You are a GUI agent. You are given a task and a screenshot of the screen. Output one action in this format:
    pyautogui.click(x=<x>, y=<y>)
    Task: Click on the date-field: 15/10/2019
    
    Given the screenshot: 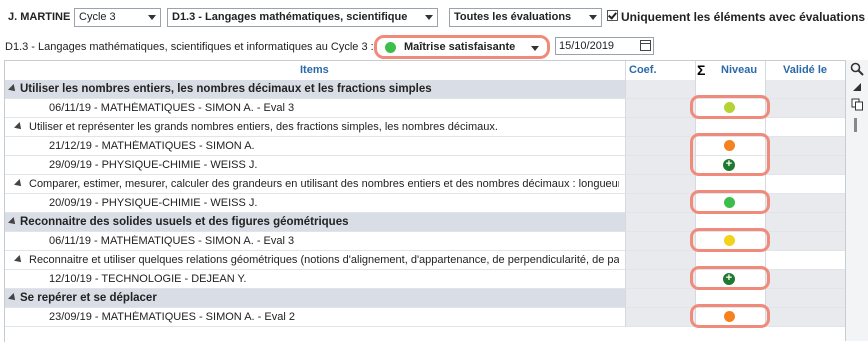 What is the action you would take?
    pyautogui.click(x=604, y=46)
    